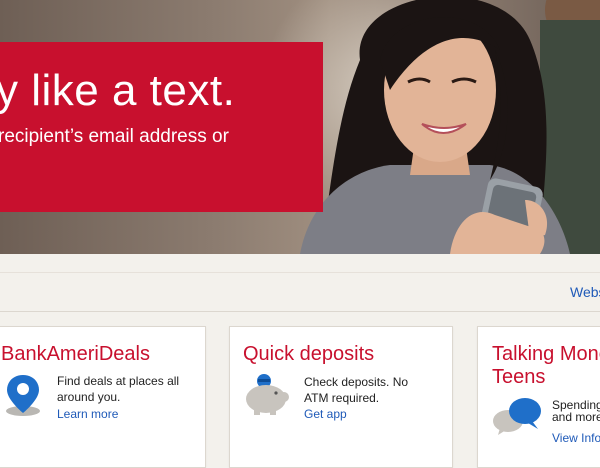 Image resolution: width=600 pixels, height=468 pixels. I want to click on info-strip: Webs, so click(300, 292).